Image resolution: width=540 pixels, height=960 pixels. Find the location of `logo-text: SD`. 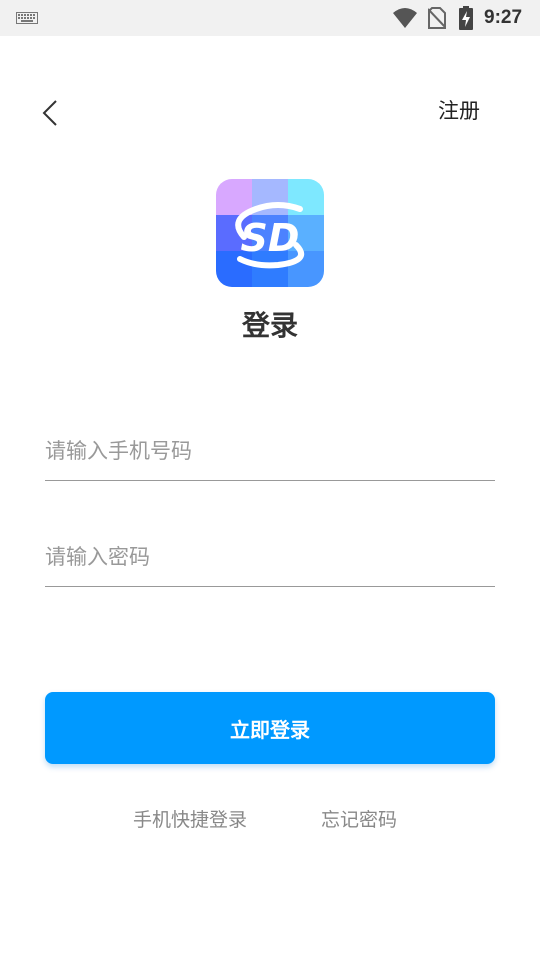

logo-text: SD is located at coordinates (270, 238).